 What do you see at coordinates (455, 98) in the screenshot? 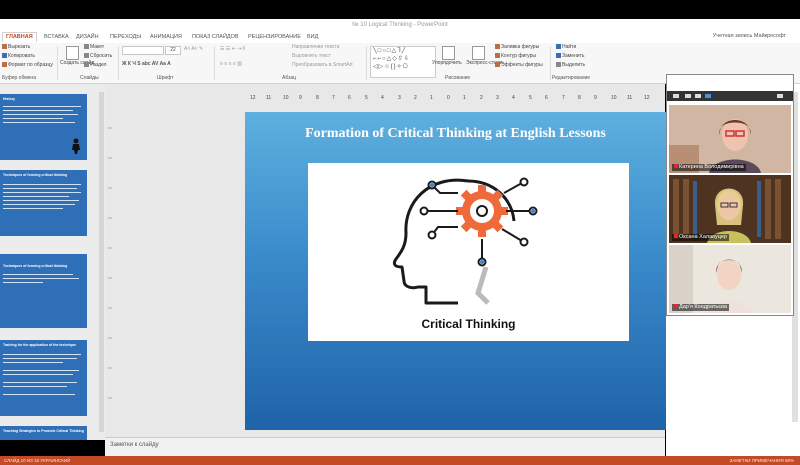
I see `horizontal-ruler: 12 11 10 9 8 7 6 5 4 3 2 1 0 1 2 3 4 5 6 7 8 9 10 11 12` at bounding box center [455, 98].